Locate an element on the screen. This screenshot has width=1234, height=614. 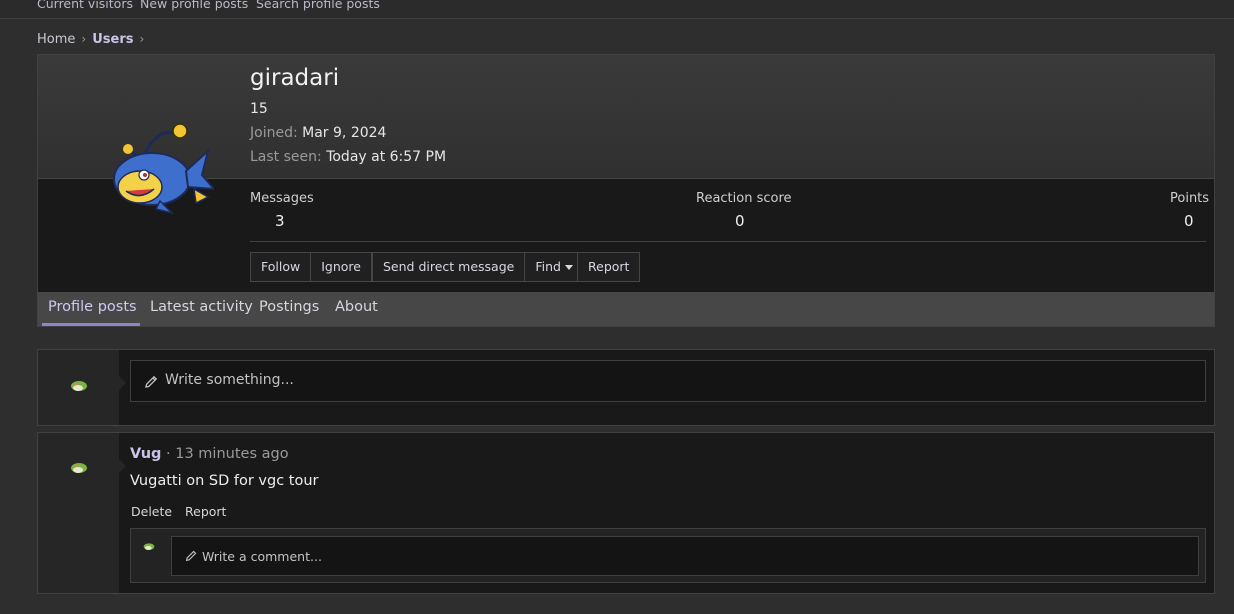
last-seen-time: Today at 6:57 PM is located at coordinates (386, 157).